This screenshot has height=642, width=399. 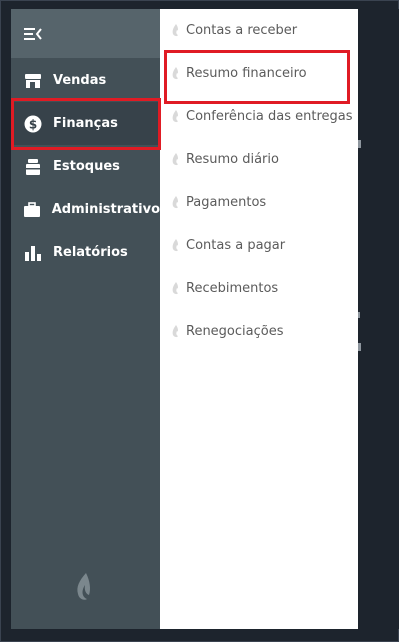 What do you see at coordinates (33, 34) in the screenshot?
I see `collapse-menu-icon` at bounding box center [33, 34].